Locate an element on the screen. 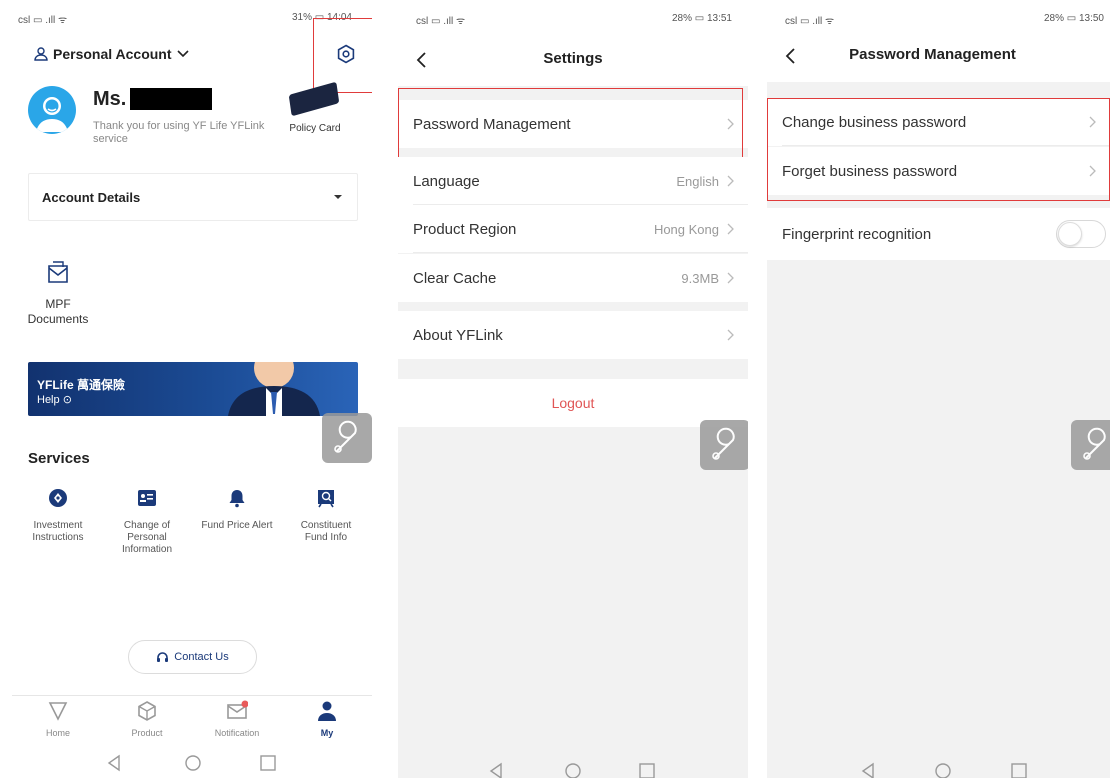 The width and height of the screenshot is (1110, 778). policy-card-image is located at coordinates (314, 99).